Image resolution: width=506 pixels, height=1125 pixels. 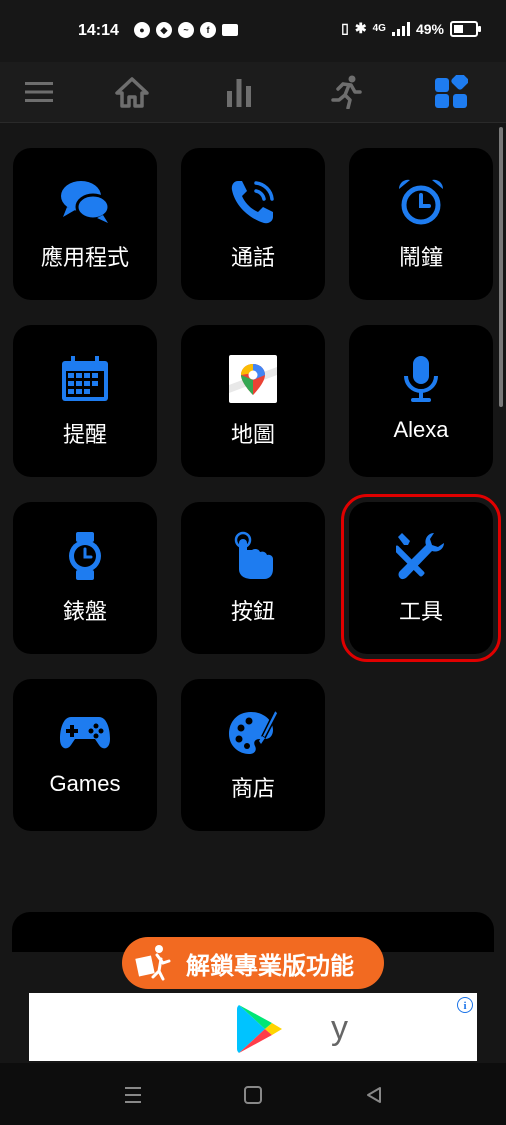 What do you see at coordinates (132, 92) in the screenshot?
I see `home-icon` at bounding box center [132, 92].